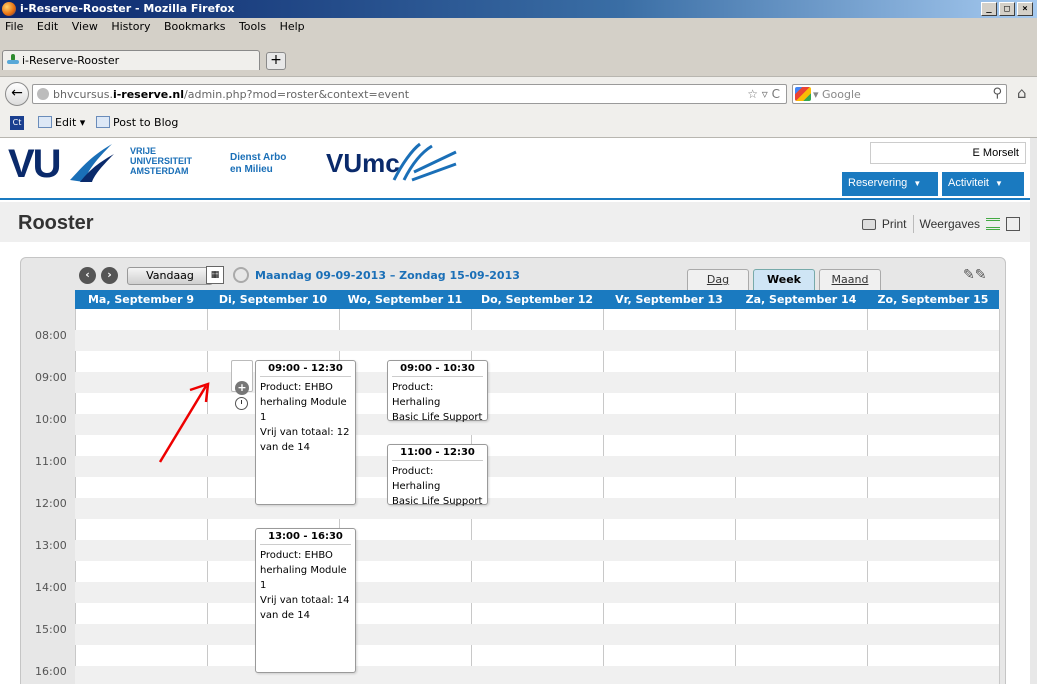 Image resolution: width=1037 pixels, height=684 pixels. I want to click on clock-icon, so click(241, 403).